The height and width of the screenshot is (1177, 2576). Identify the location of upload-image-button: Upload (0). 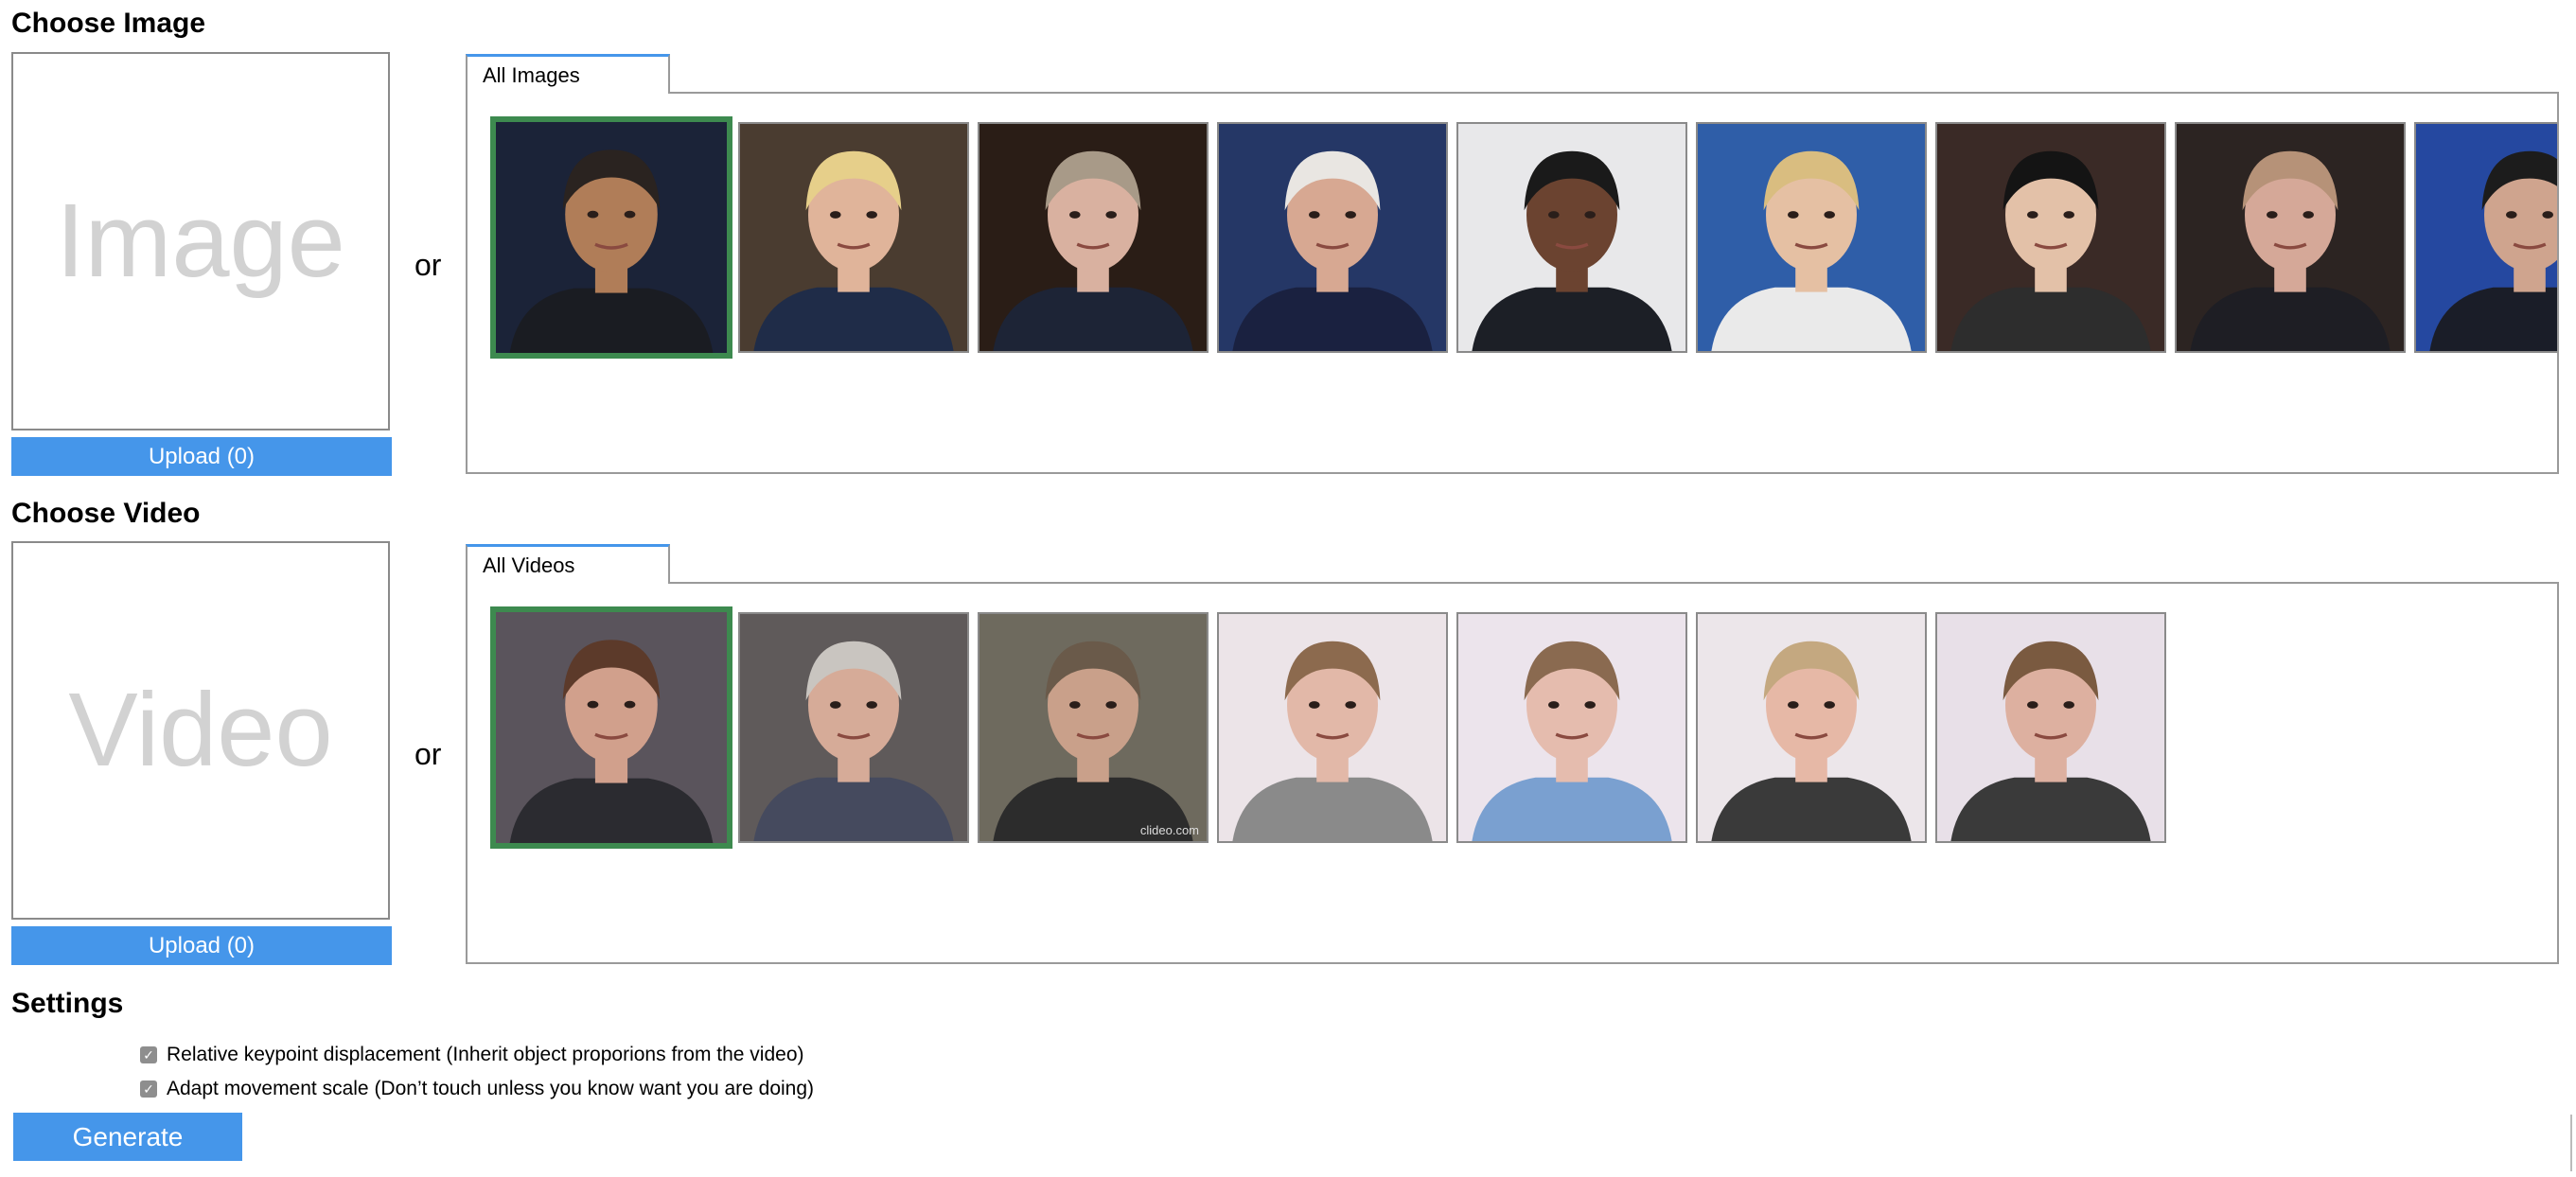
(201, 457).